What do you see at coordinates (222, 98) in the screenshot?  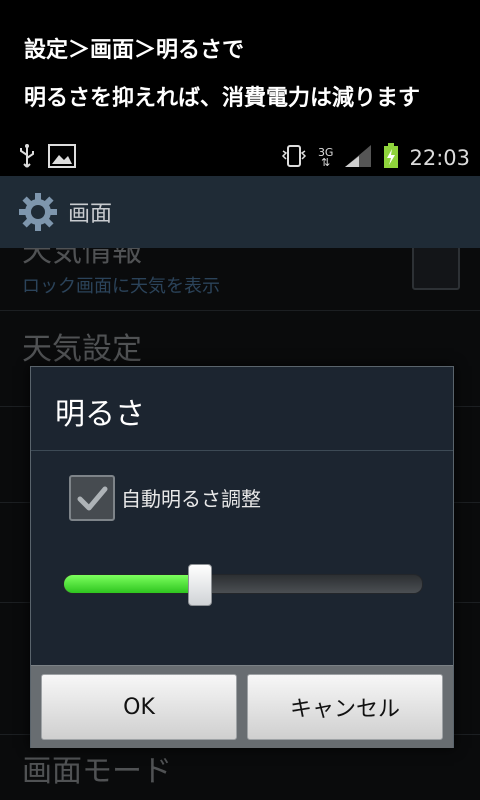 I see `caption-line-2: 明るさを抑えれば、消費電力は減ります` at bounding box center [222, 98].